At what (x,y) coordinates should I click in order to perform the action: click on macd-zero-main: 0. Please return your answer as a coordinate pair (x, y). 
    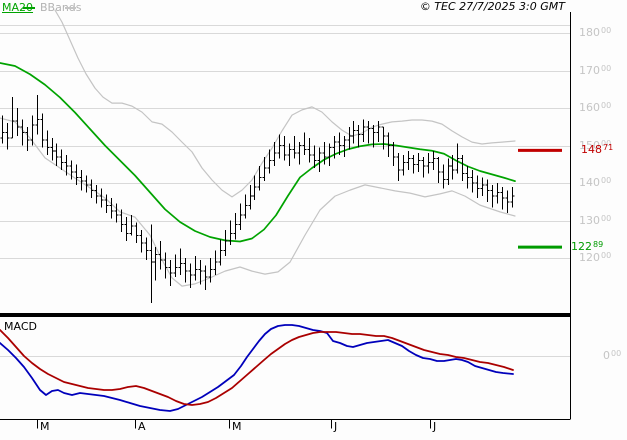
    Looking at the image, I should click on (606, 355).